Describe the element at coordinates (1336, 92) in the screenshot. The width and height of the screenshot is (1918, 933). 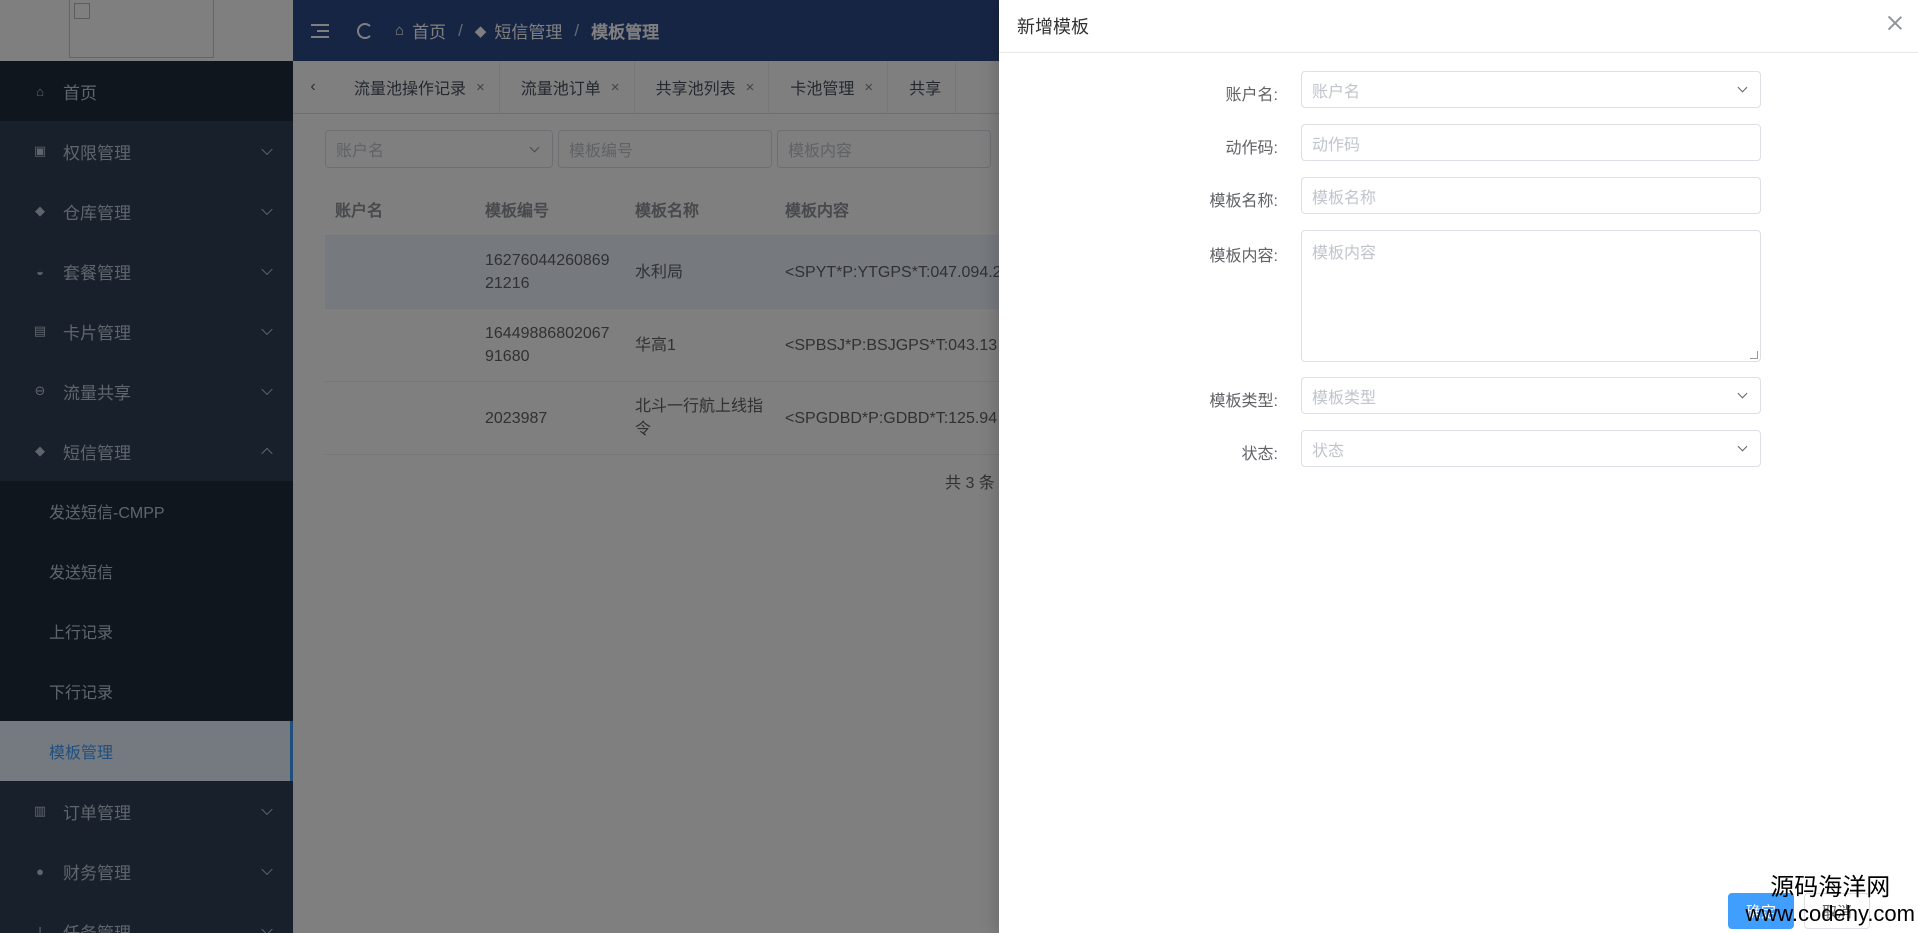
I see `field-placeholder: 账户名` at that location.